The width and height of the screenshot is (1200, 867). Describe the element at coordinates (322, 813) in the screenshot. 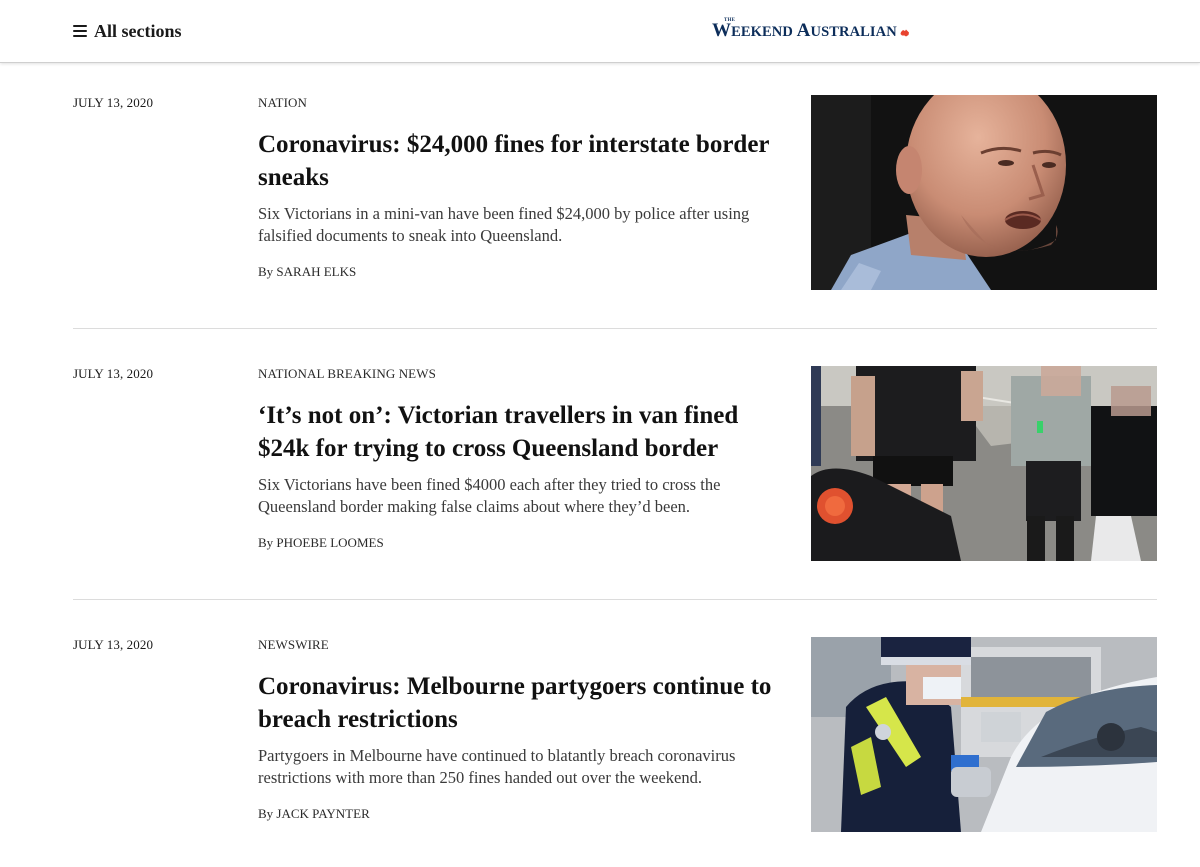

I see `article-author: JACK PAYNTER` at that location.